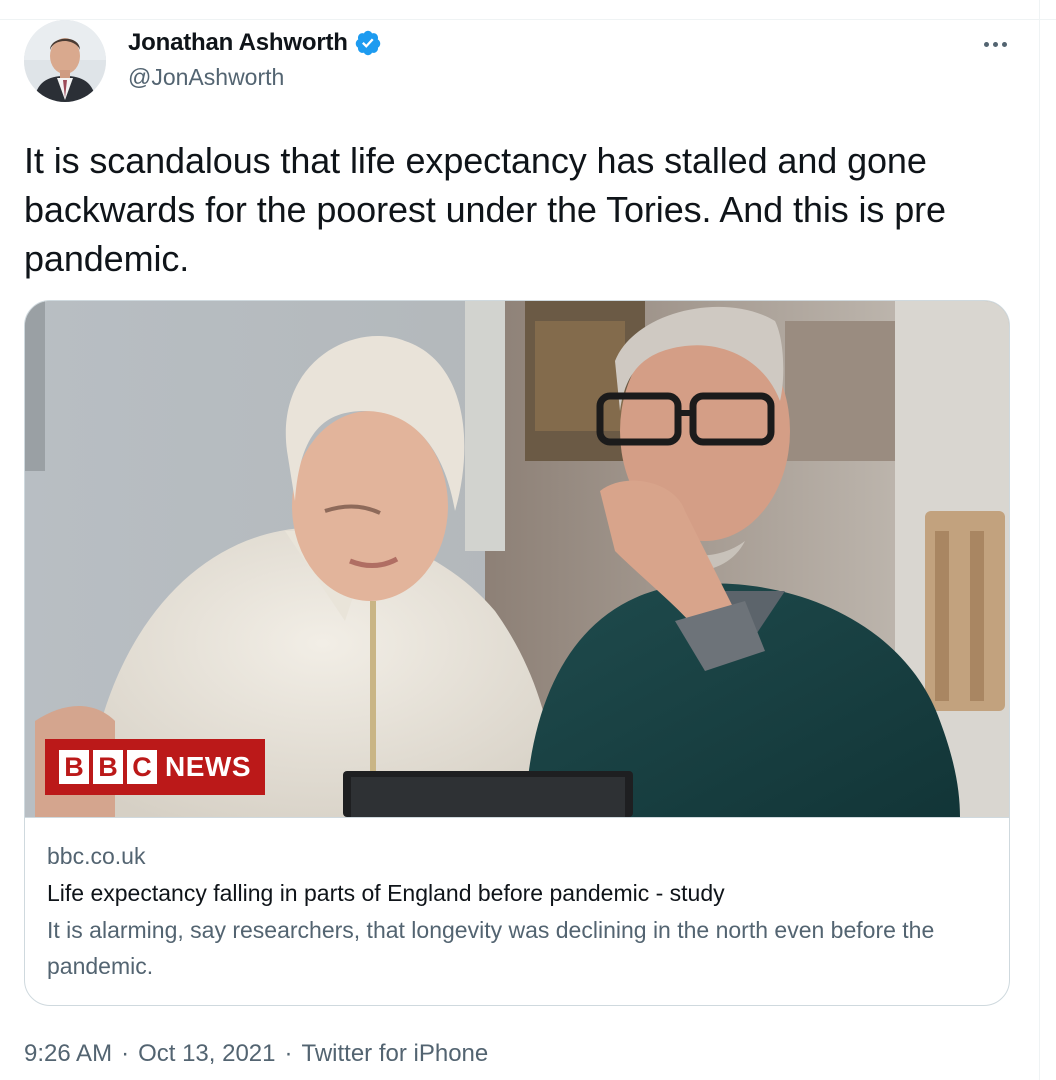 The image size is (1056, 1080). I want to click on right-divider, so click(1039, 540).